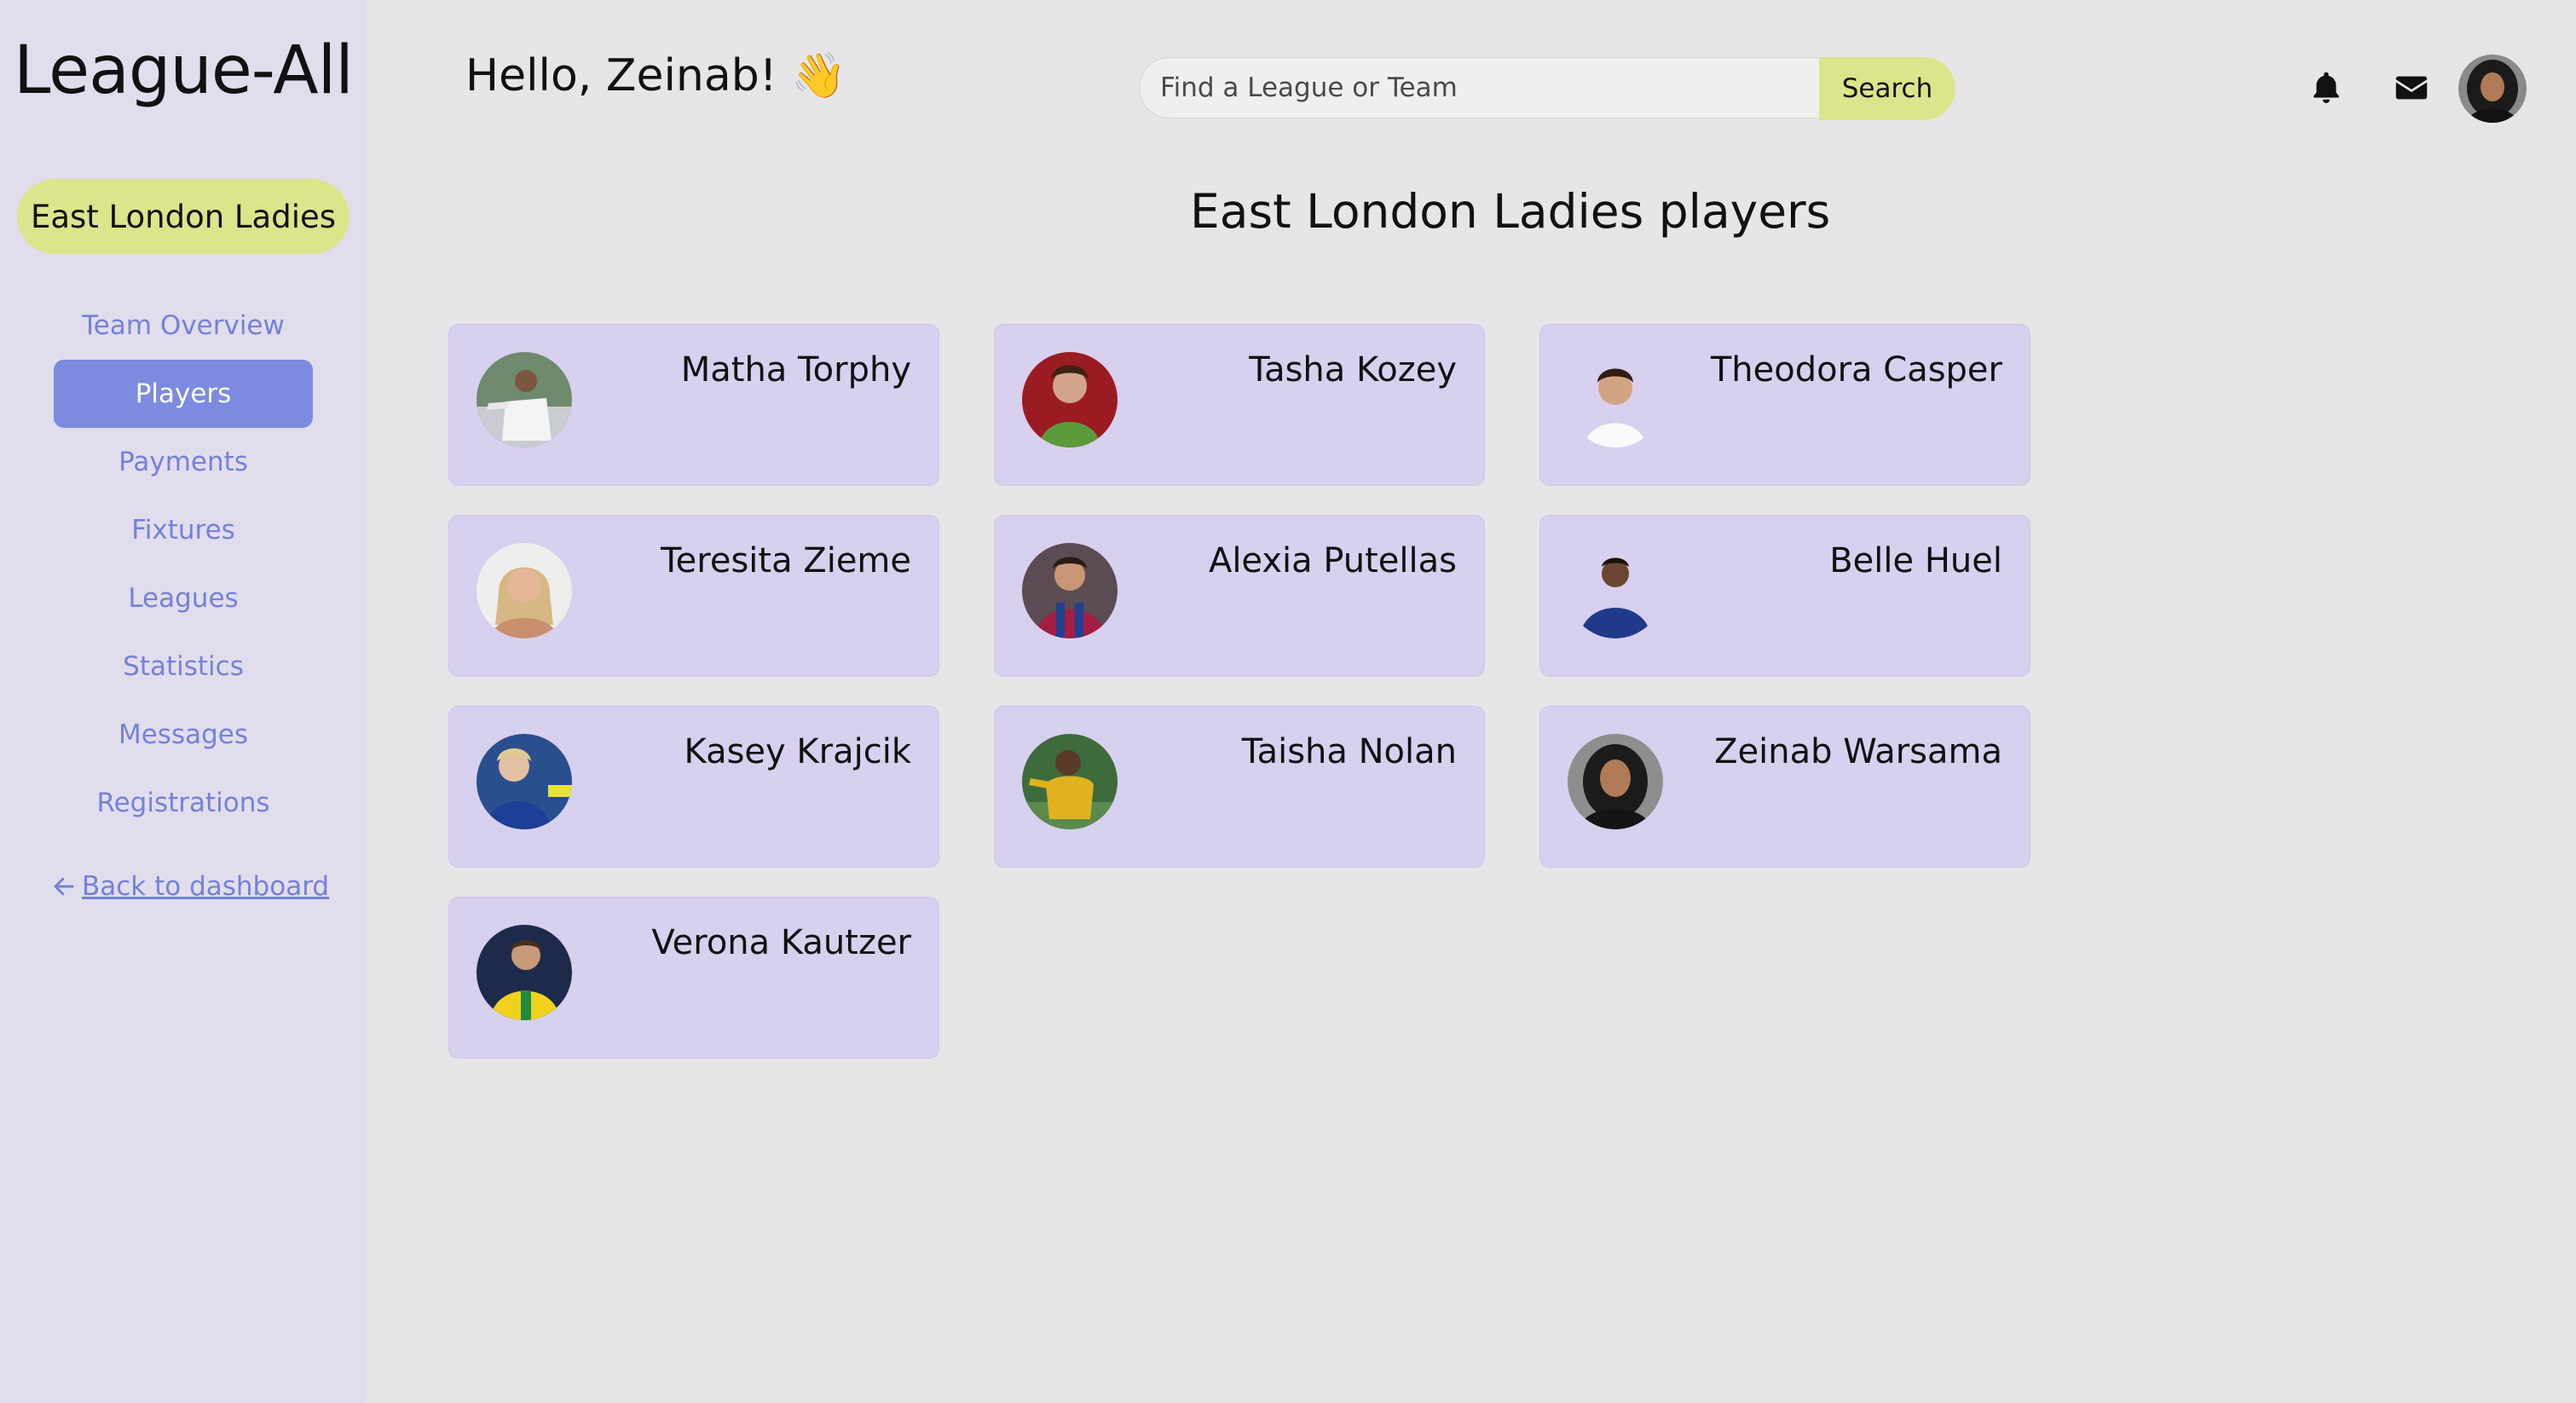 The height and width of the screenshot is (1403, 2576). I want to click on sidebar-item-registrations: Registrations, so click(183, 803).